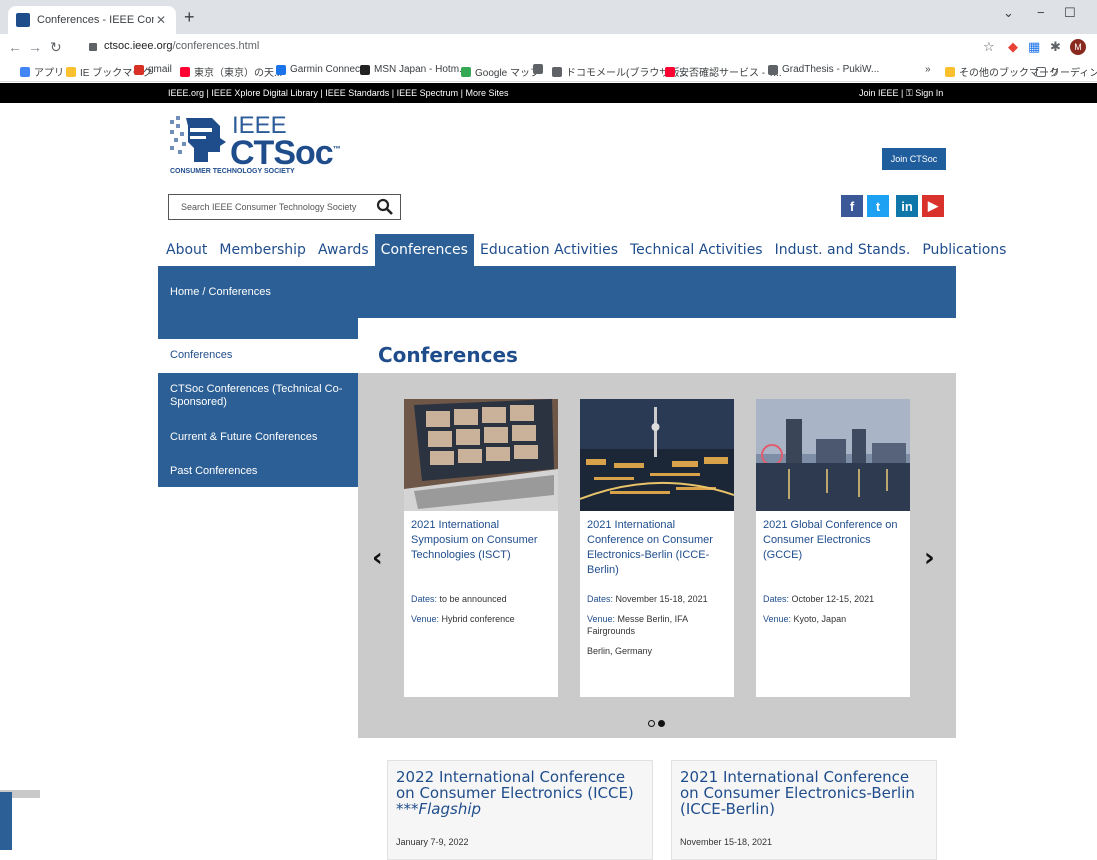 The image size is (1097, 860). What do you see at coordinates (508, 73) in the screenshot?
I see `bookmark-label: Google マップ` at bounding box center [508, 73].